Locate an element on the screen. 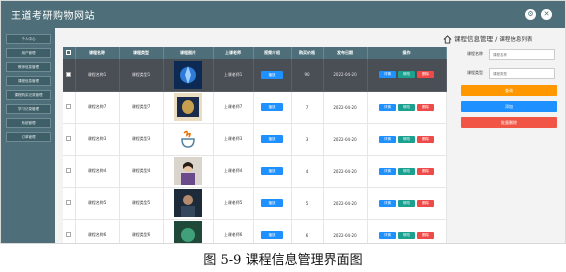  cell-course-type: 课程类型3 is located at coordinates (141, 139).